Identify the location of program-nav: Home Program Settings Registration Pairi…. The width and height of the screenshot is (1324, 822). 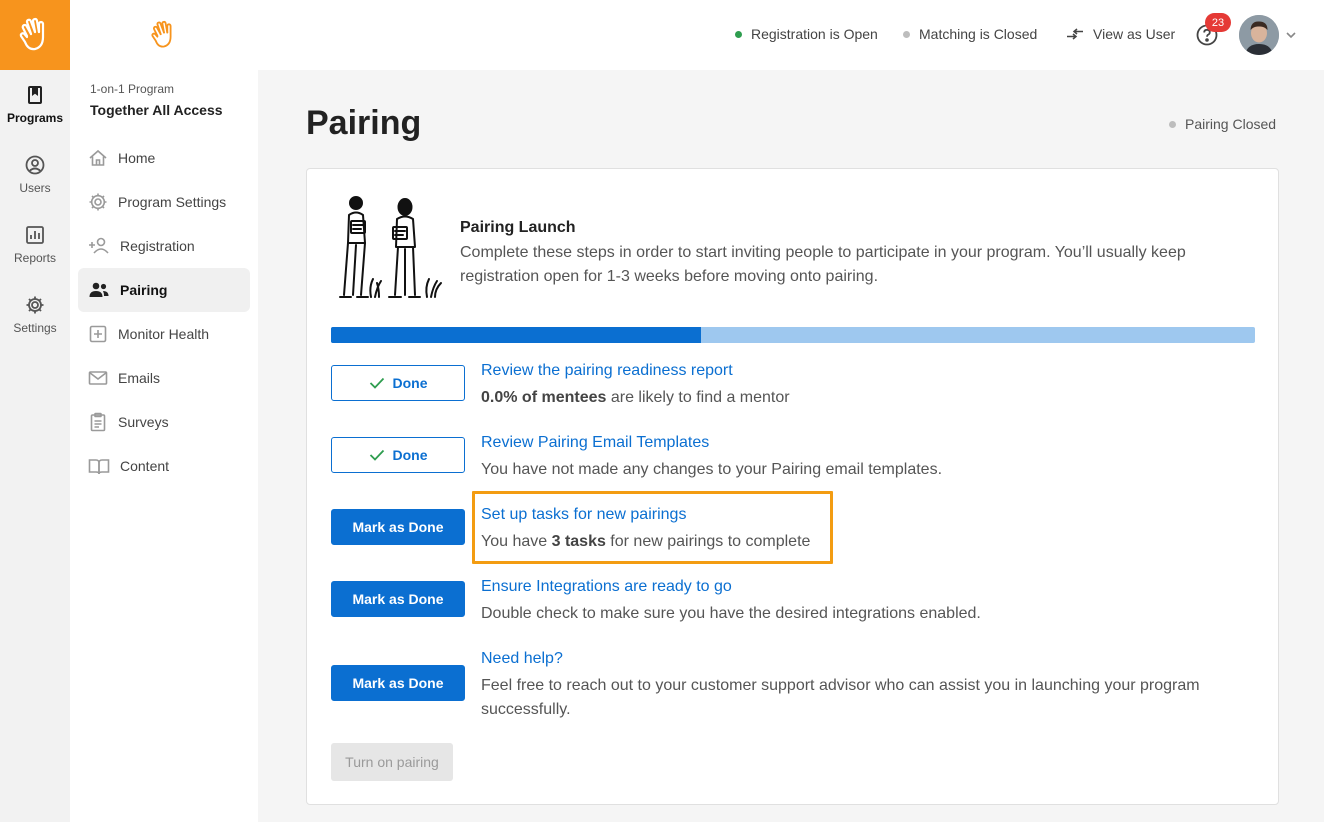
(164, 312).